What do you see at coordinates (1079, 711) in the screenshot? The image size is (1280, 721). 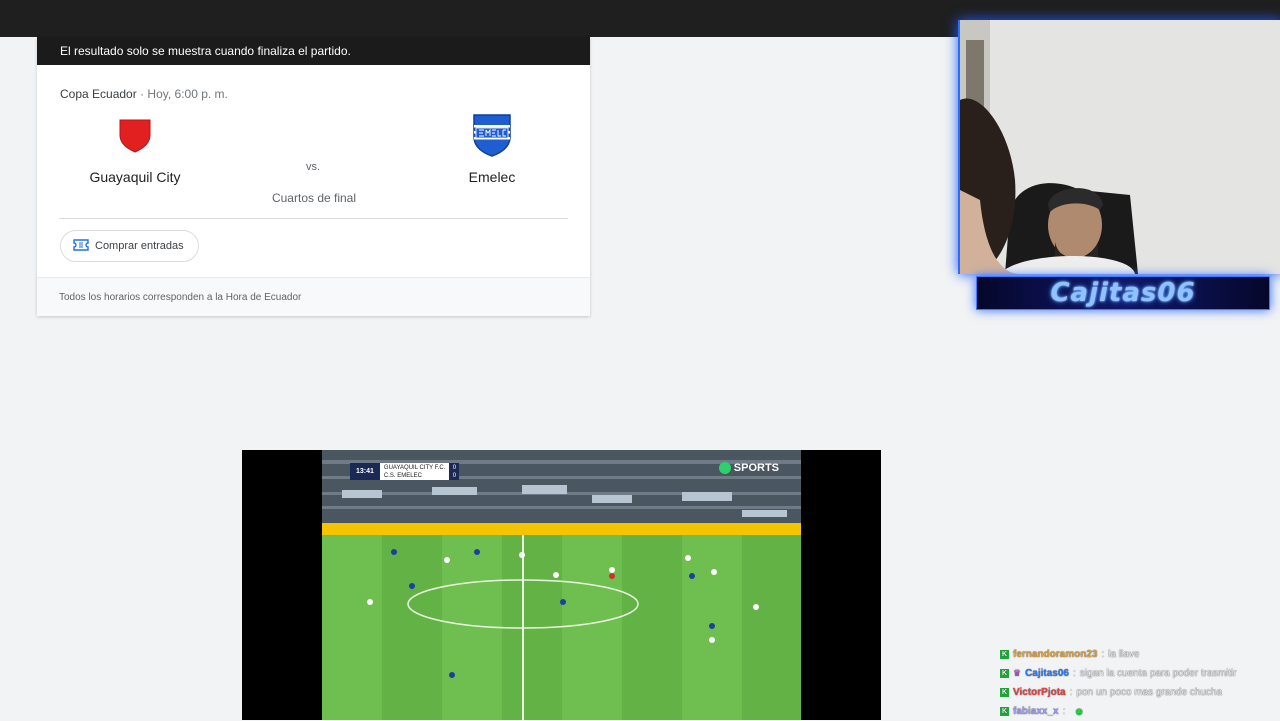 I see `chat-emoji: ☻` at bounding box center [1079, 711].